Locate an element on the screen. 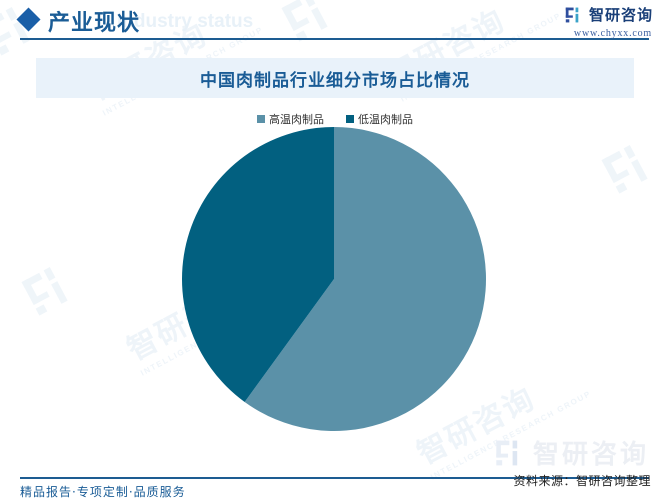 The height and width of the screenshot is (503, 669). legend-item-high-temp: 高温肉制品 is located at coordinates (290, 119).